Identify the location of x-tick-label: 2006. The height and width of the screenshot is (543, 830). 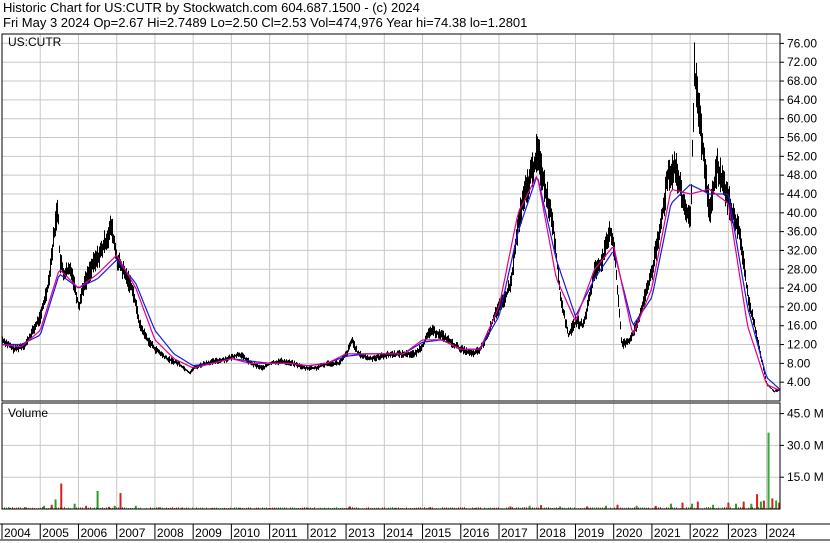
(93, 533).